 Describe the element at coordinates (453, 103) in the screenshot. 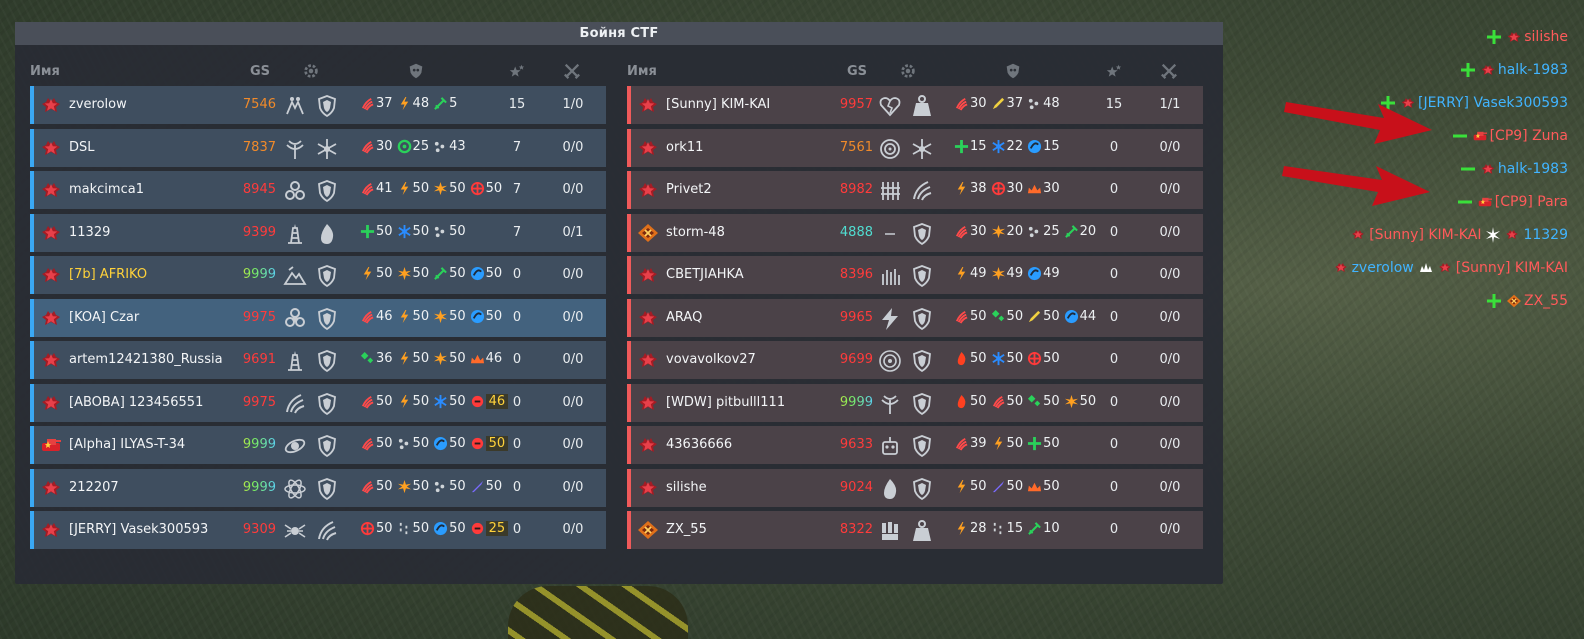

I see `supply-count: 5` at that location.